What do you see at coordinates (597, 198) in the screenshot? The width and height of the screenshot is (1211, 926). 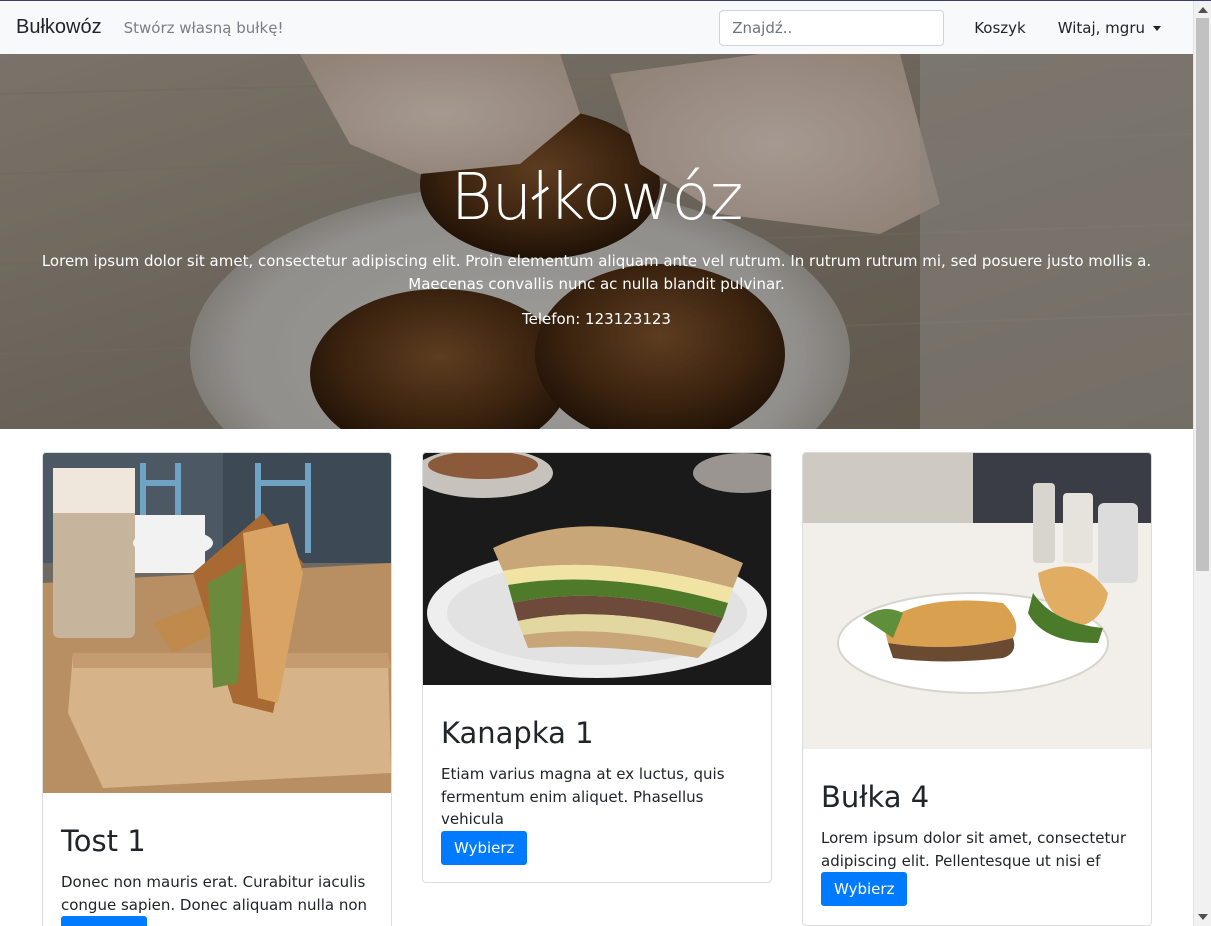 I see `hero-title: Bułkowóz` at bounding box center [597, 198].